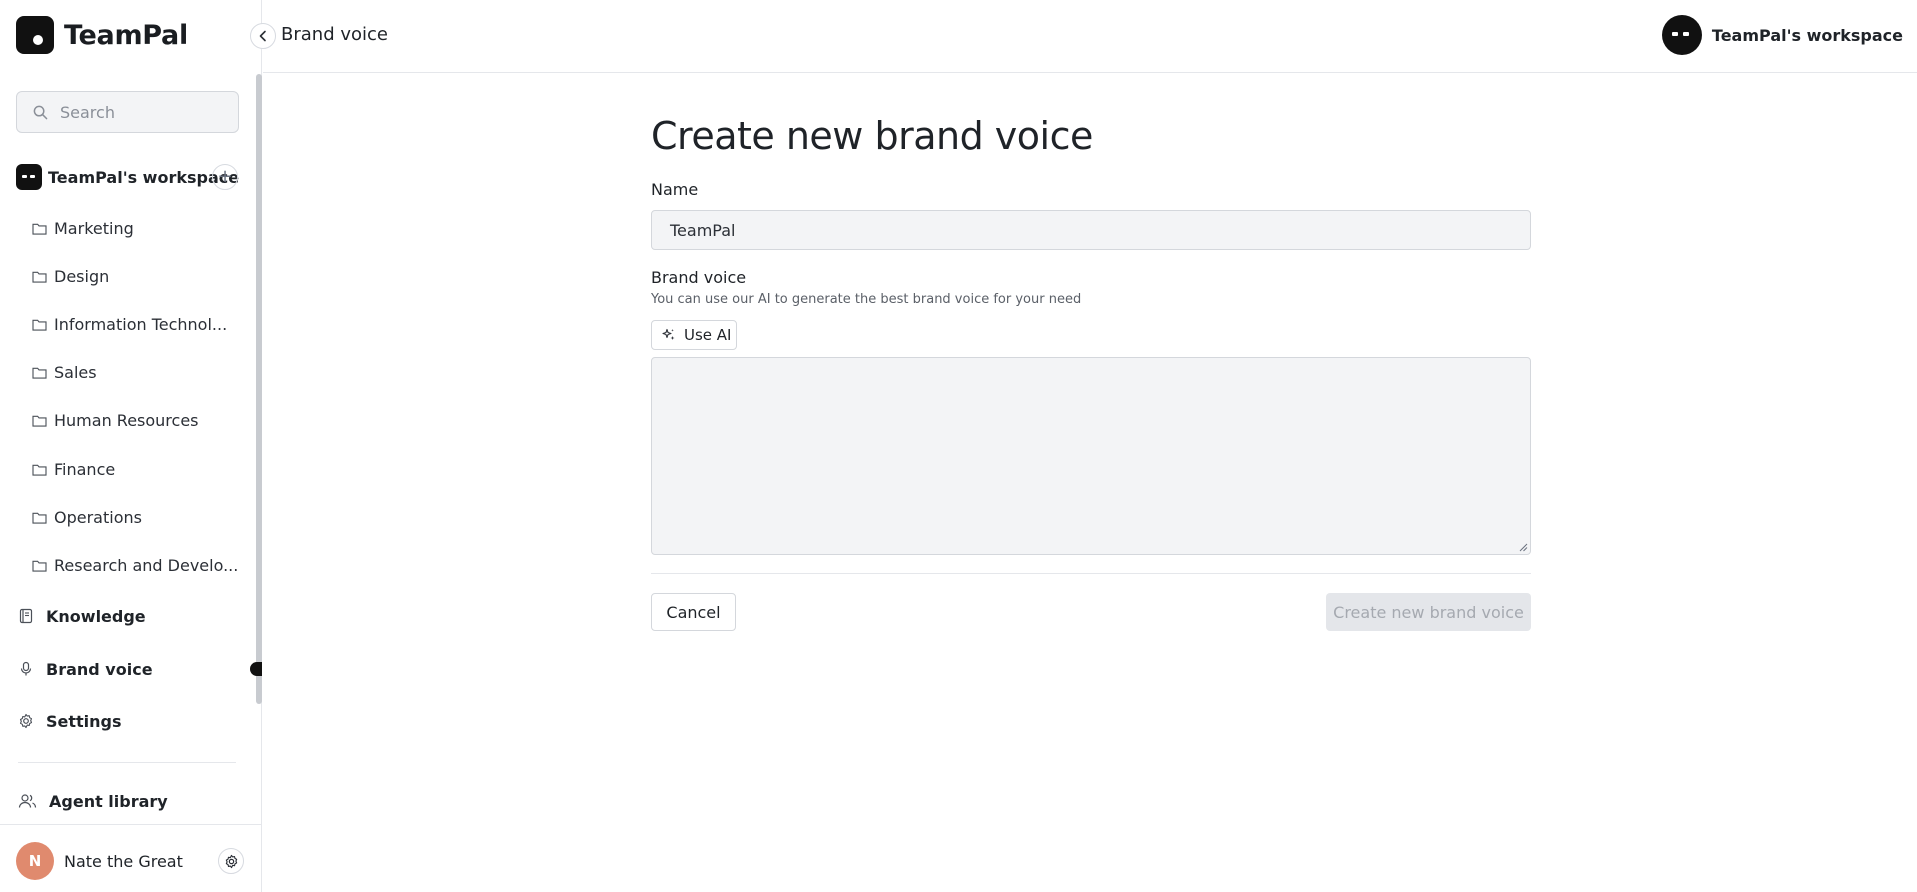  I want to click on avatar: N, so click(35, 861).